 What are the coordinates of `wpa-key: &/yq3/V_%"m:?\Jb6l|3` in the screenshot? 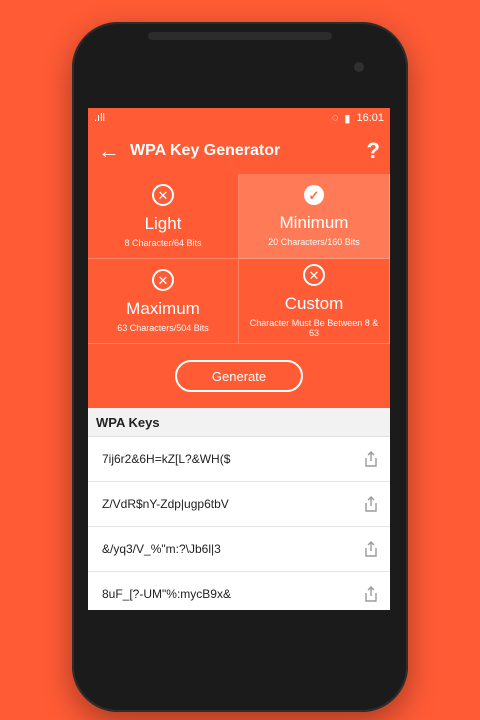 It's located at (161, 549).